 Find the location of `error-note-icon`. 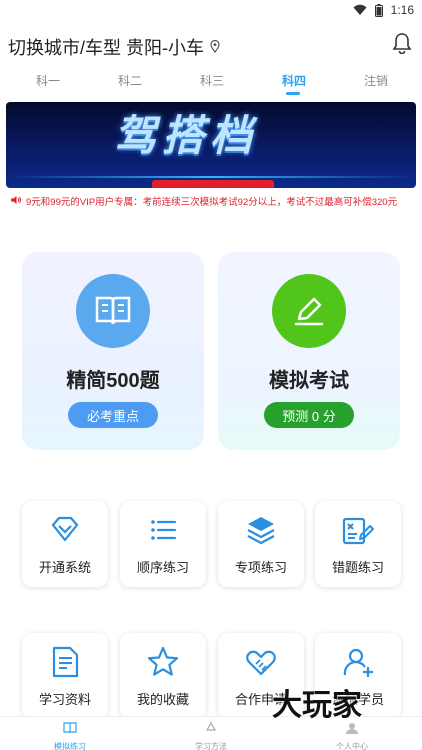

error-note-icon is located at coordinates (358, 530).